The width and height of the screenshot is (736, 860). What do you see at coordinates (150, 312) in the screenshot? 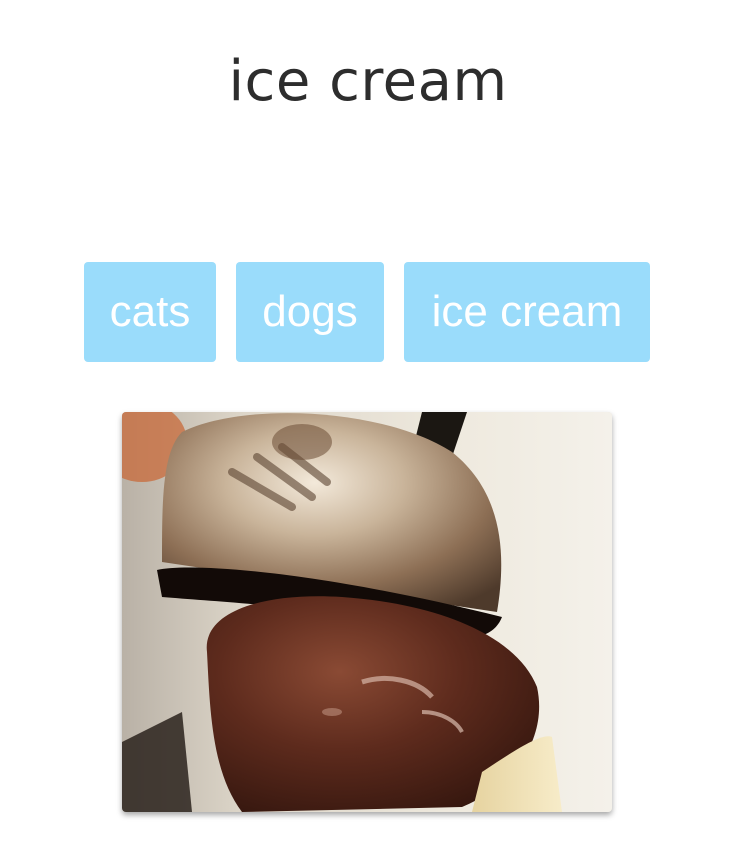
I see `cats-button: cats` at bounding box center [150, 312].